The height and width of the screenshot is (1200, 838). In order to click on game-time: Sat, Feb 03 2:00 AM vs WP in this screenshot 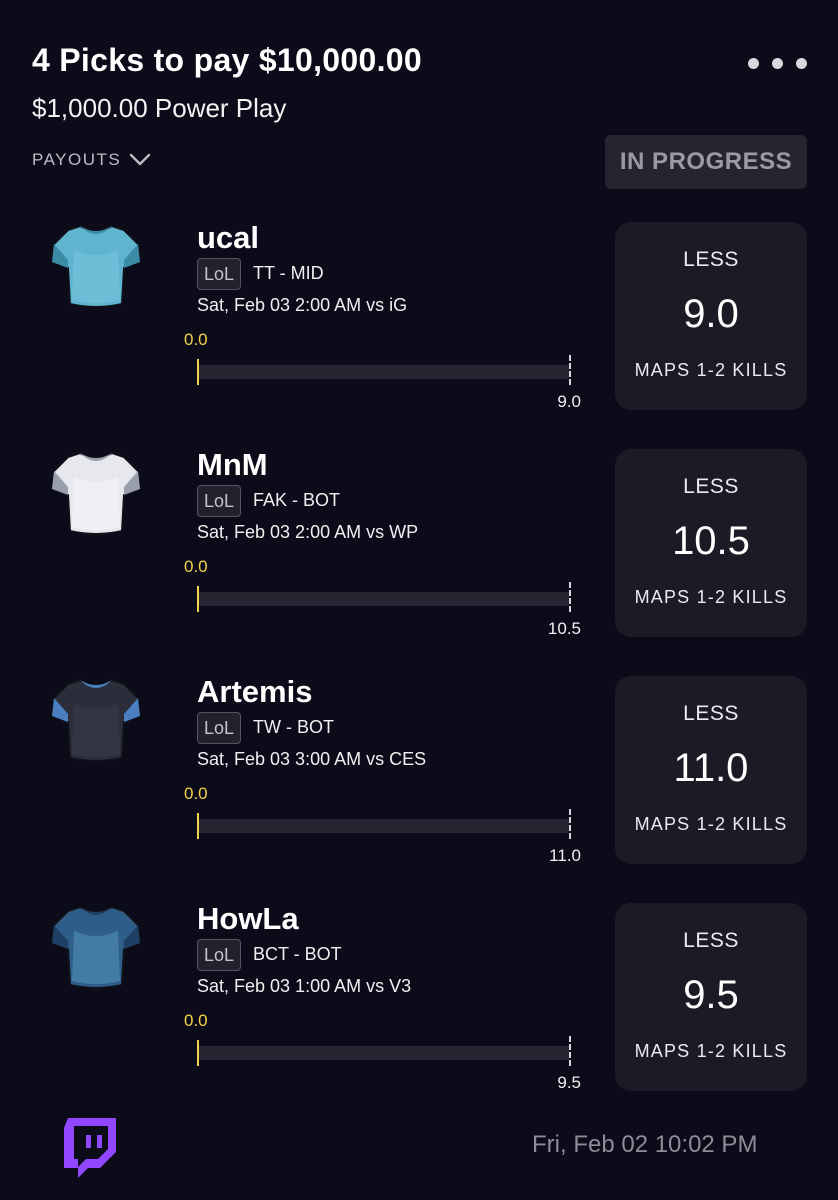, I will do `click(308, 532)`.